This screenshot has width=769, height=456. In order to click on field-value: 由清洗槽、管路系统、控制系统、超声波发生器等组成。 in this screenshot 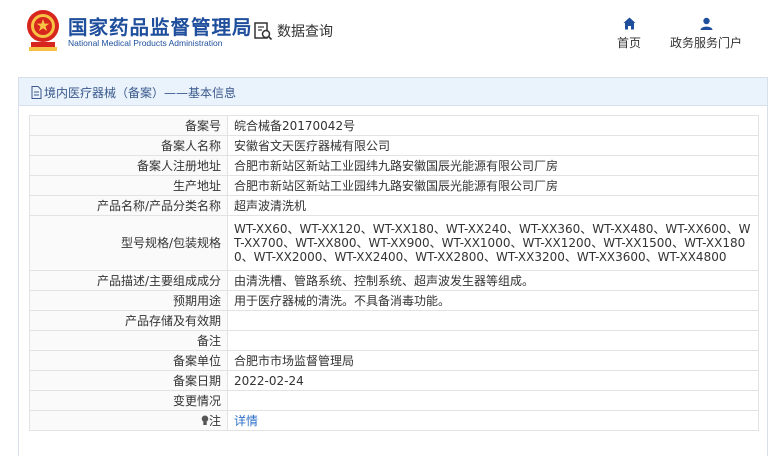, I will do `click(493, 280)`.